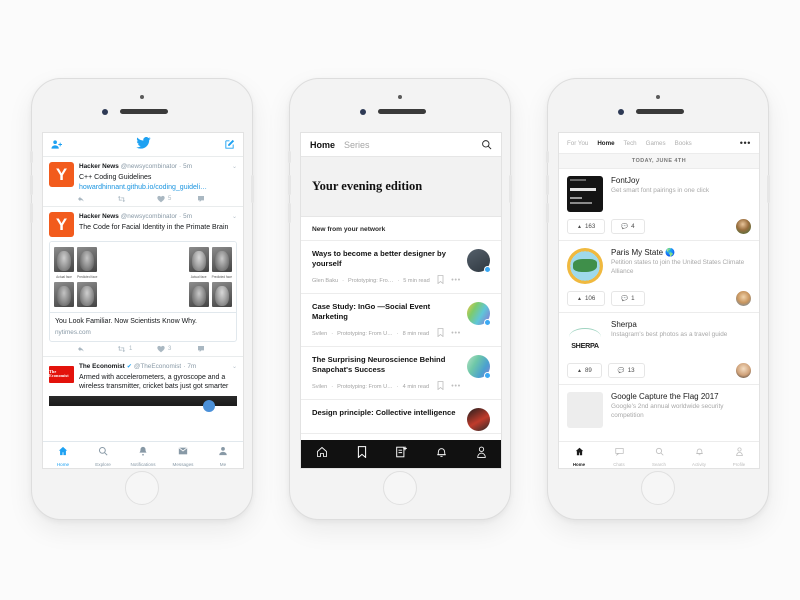  Describe the element at coordinates (628, 298) in the screenshot. I see `comment-button: 💬 1` at that location.